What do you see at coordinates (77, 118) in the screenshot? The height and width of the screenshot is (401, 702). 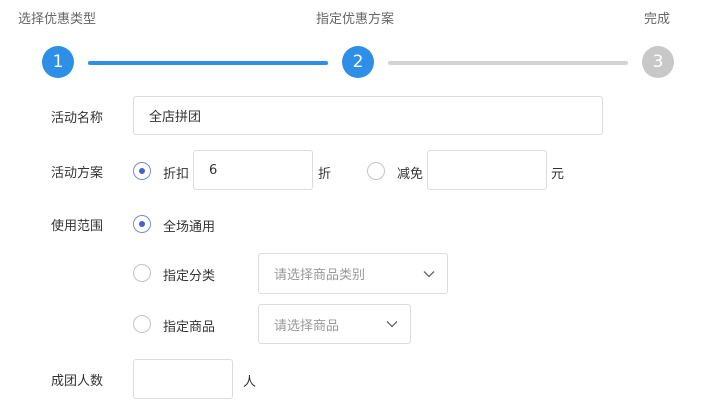 I see `activity-name-label: 活动名称` at bounding box center [77, 118].